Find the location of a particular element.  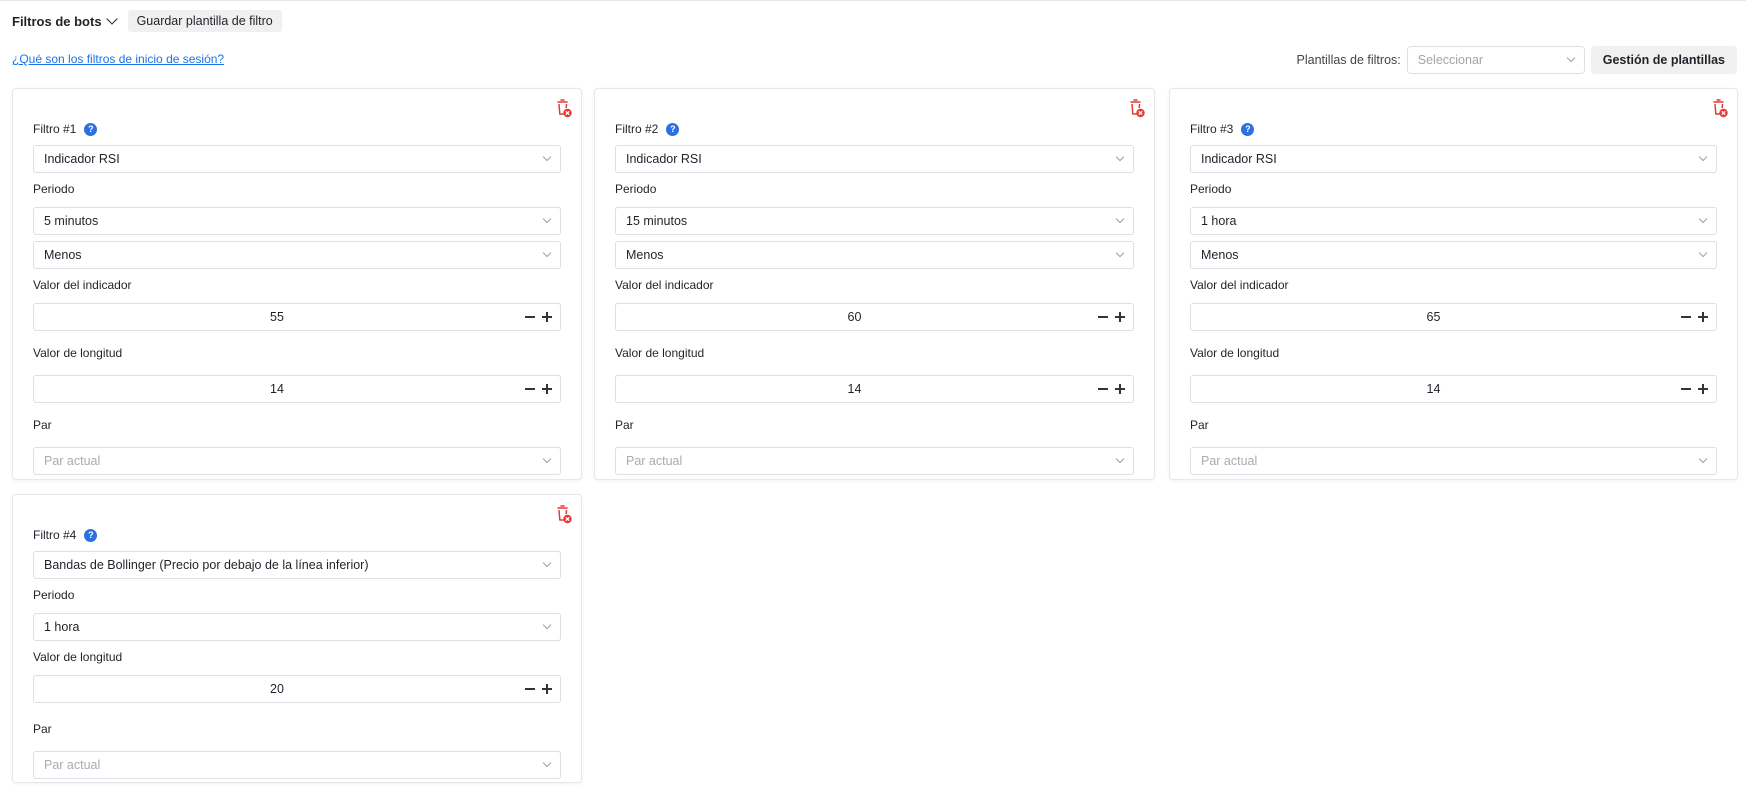

templates-label: Plantillas de filtros: is located at coordinates (1348, 60).